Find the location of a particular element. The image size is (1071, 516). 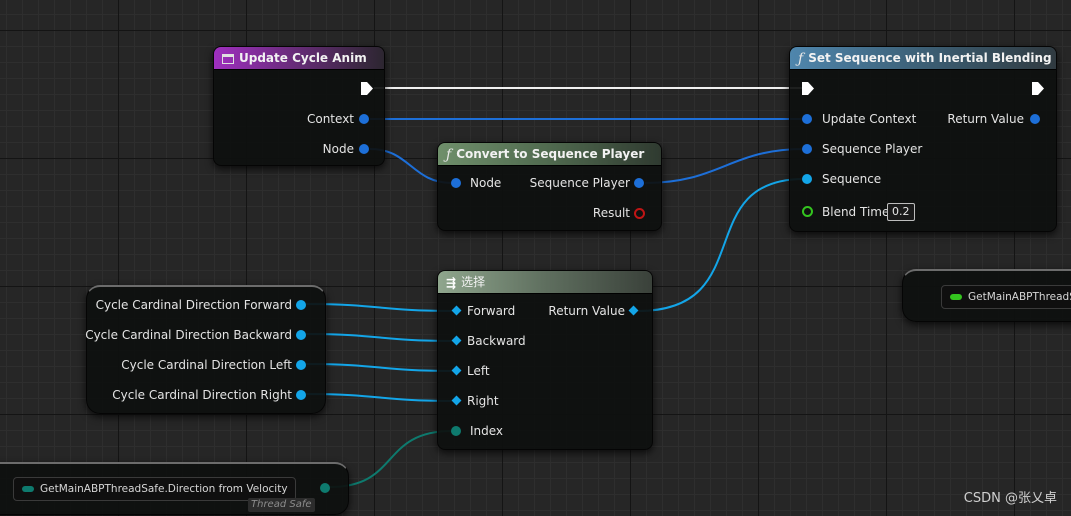

sequence-input-pin is located at coordinates (807, 179).